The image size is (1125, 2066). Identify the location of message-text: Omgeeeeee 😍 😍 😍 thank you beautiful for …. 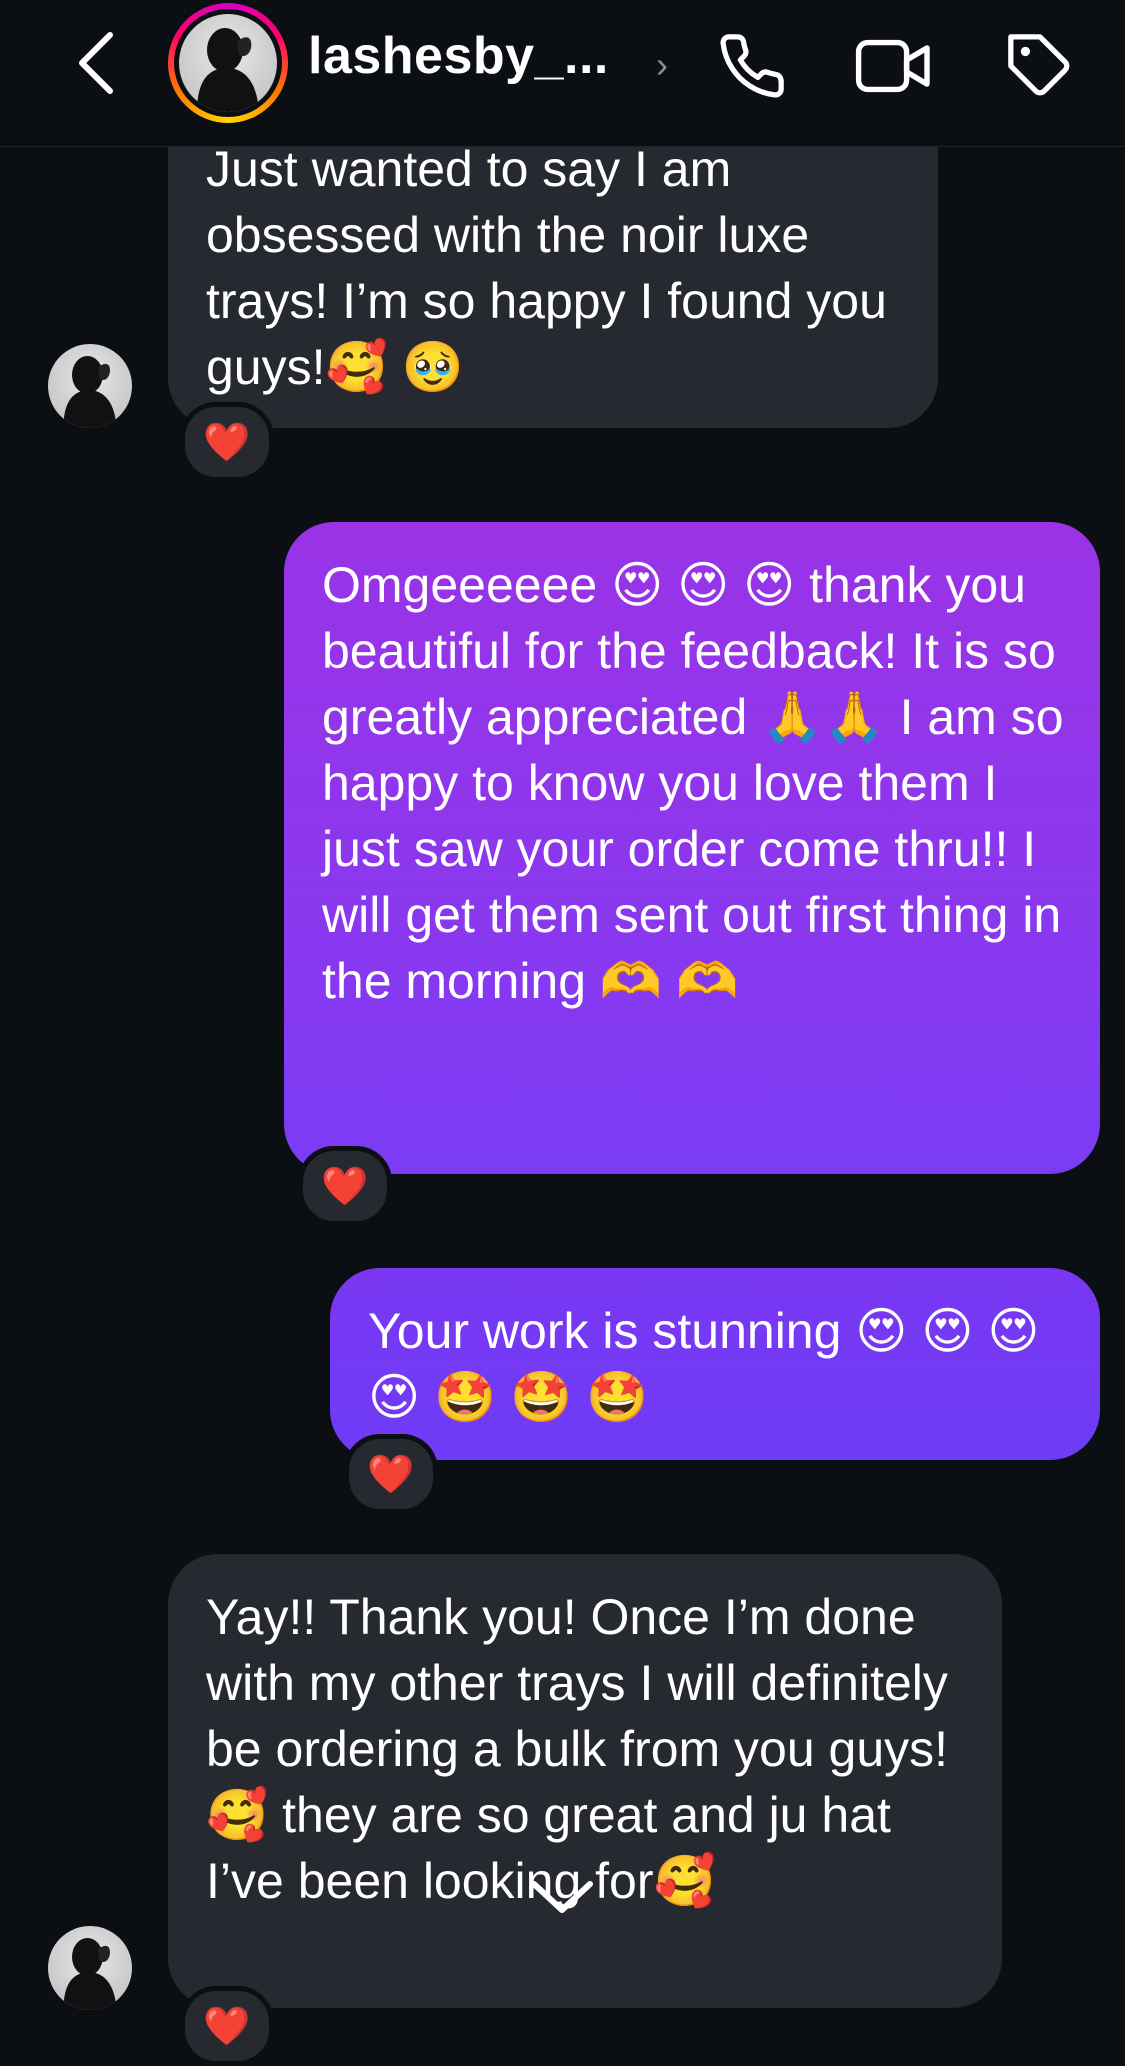
(693, 783).